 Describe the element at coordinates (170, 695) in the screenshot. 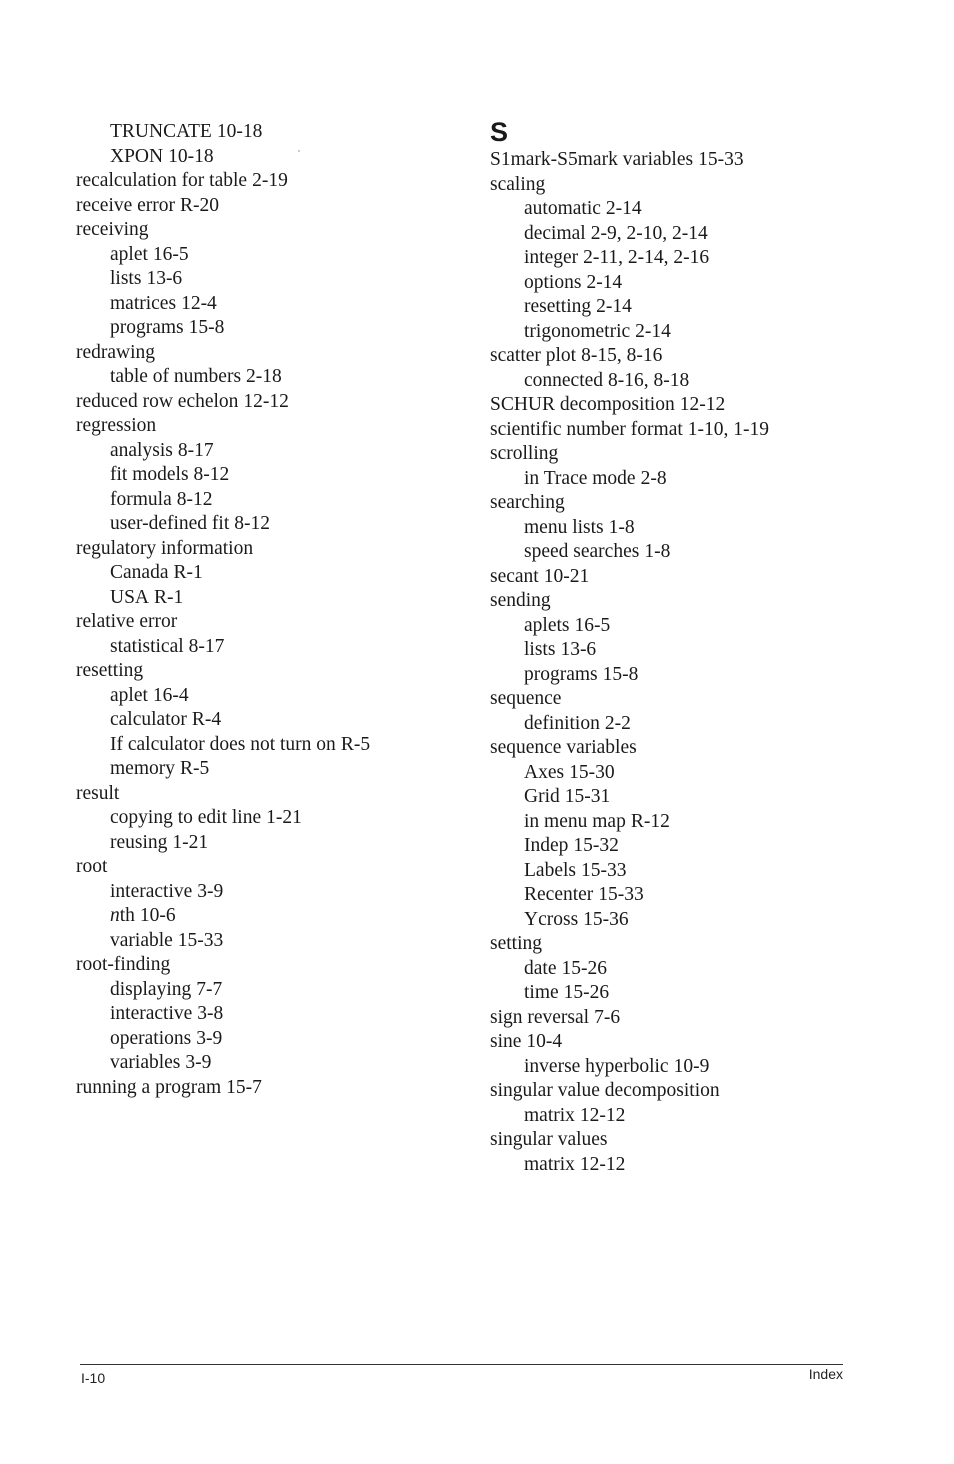

I see `page-reference: 16-4` at that location.